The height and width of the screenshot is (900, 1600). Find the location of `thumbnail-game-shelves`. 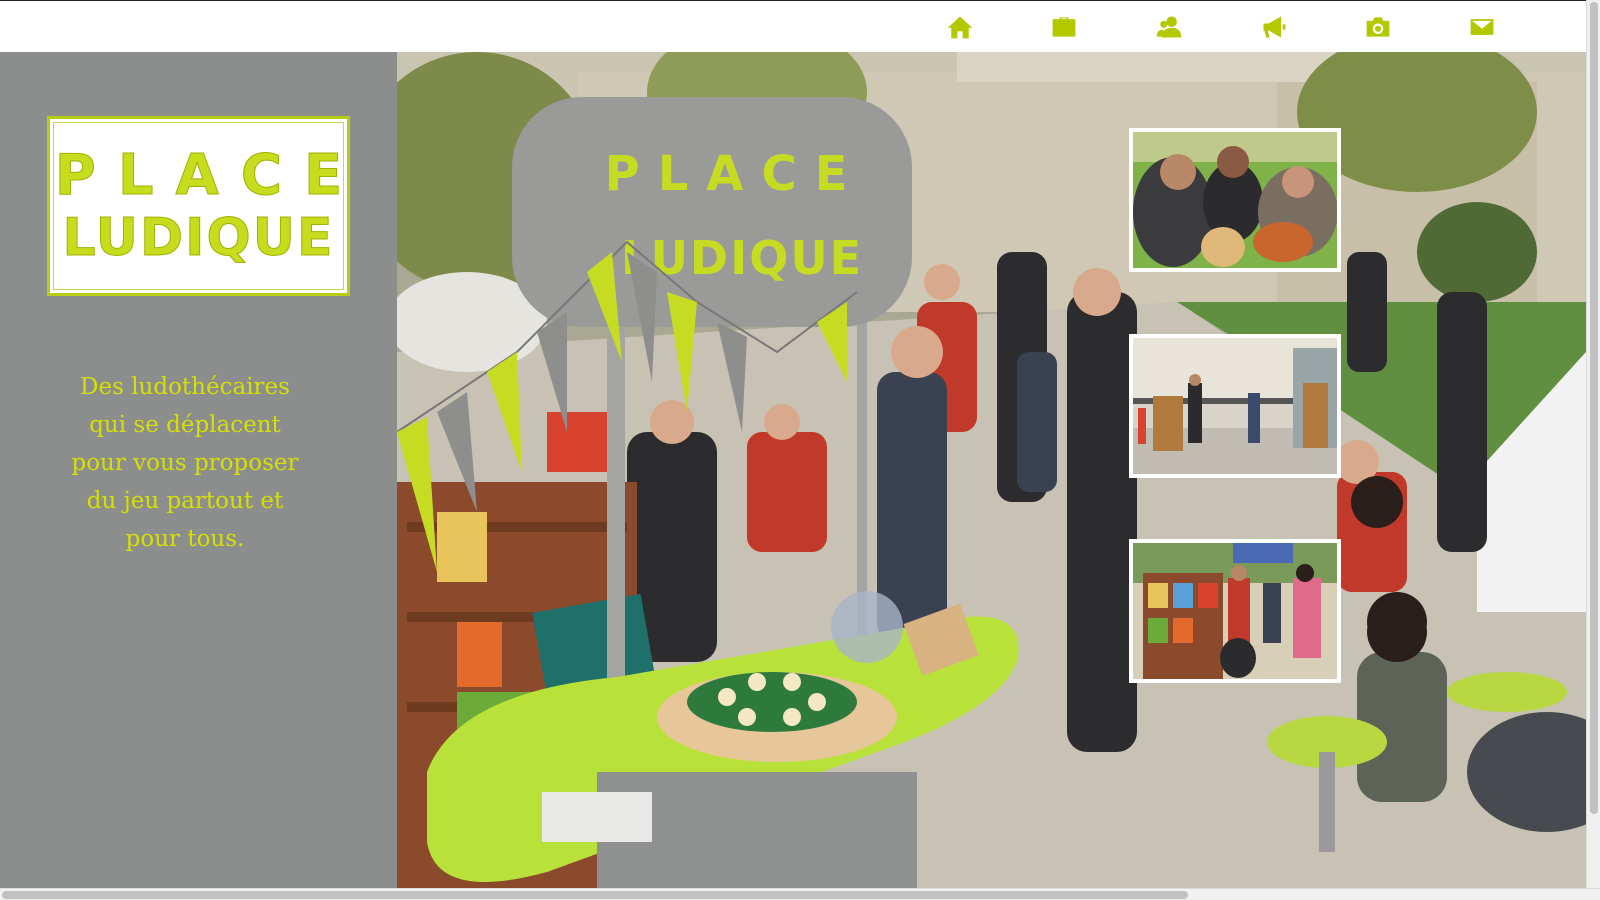

thumbnail-game-shelves is located at coordinates (1235, 611).